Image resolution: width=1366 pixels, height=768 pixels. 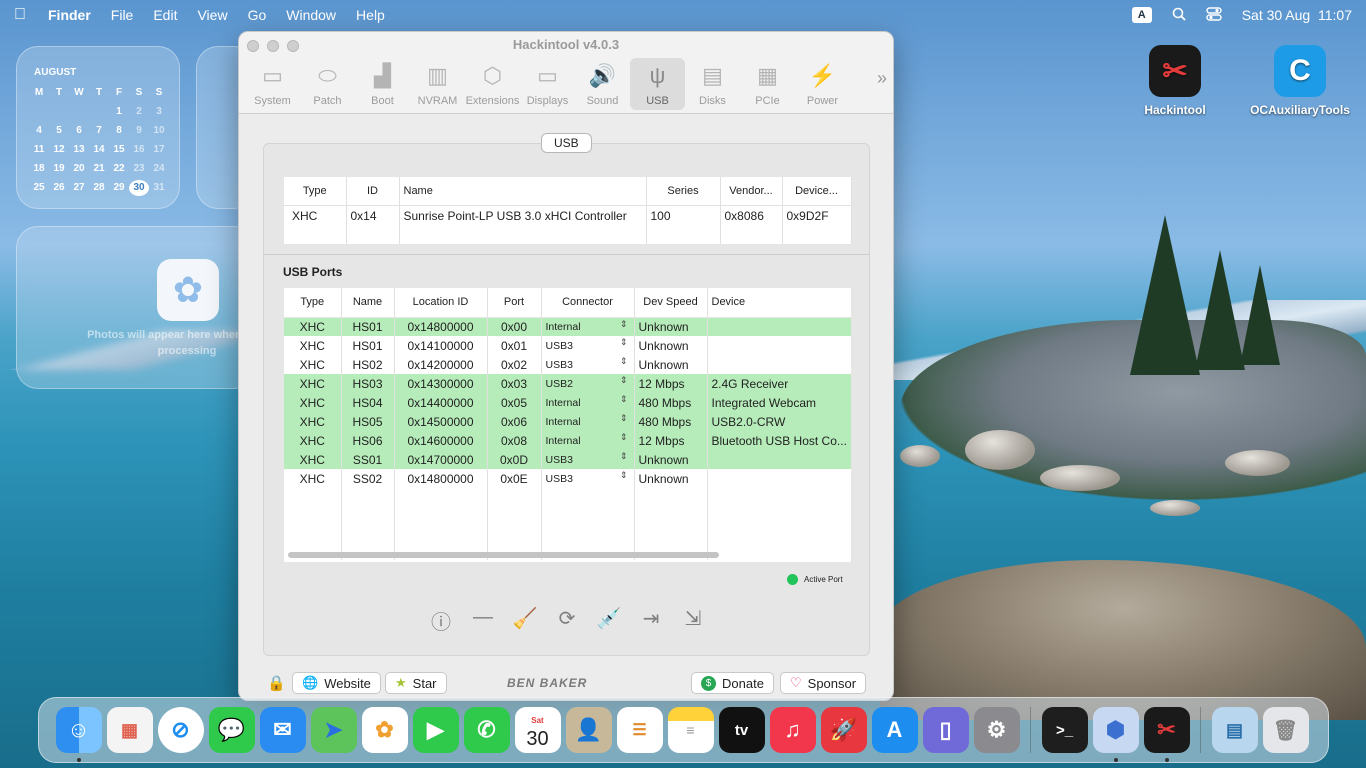 I want to click on column-header: Location ID, so click(x=441, y=303).